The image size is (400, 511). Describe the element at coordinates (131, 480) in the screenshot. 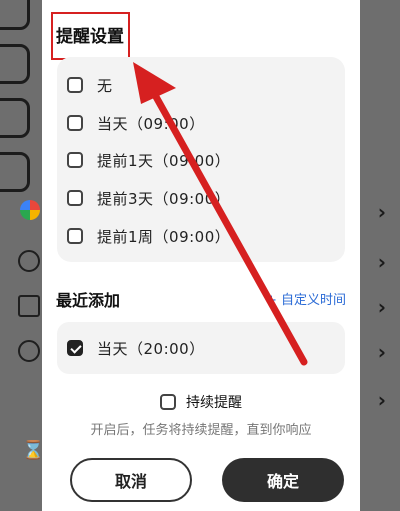

I see `cancel-button: 取消` at that location.